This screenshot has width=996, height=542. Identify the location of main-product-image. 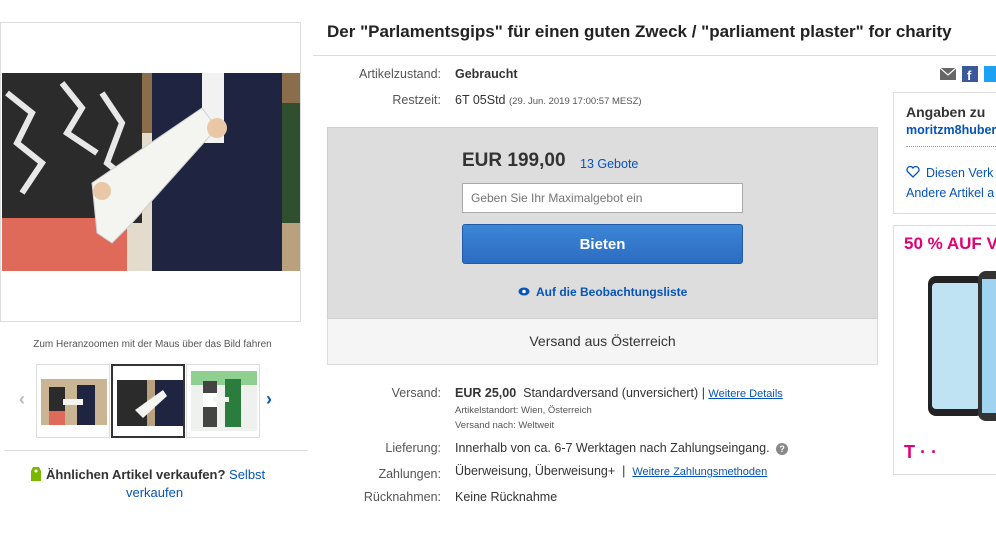
(151, 172).